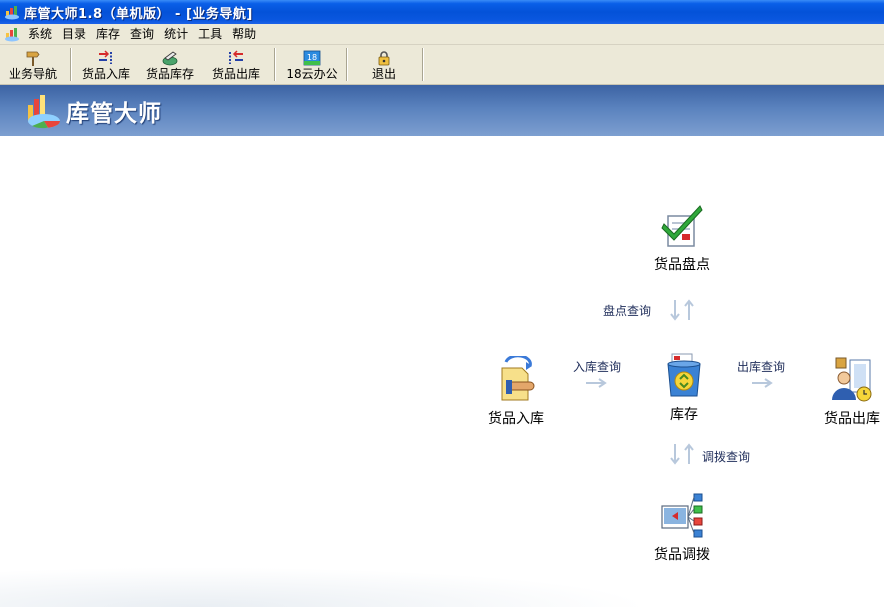 This screenshot has height=607, width=884. I want to click on window-title: 库管大师1.8（单机版） - [业务导航], so click(138, 14).